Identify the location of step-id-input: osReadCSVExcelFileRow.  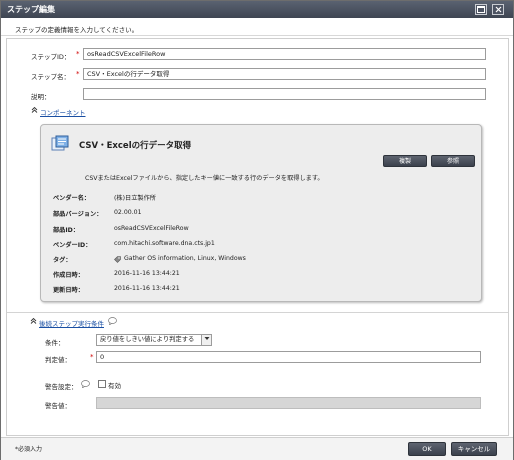
(284, 54).